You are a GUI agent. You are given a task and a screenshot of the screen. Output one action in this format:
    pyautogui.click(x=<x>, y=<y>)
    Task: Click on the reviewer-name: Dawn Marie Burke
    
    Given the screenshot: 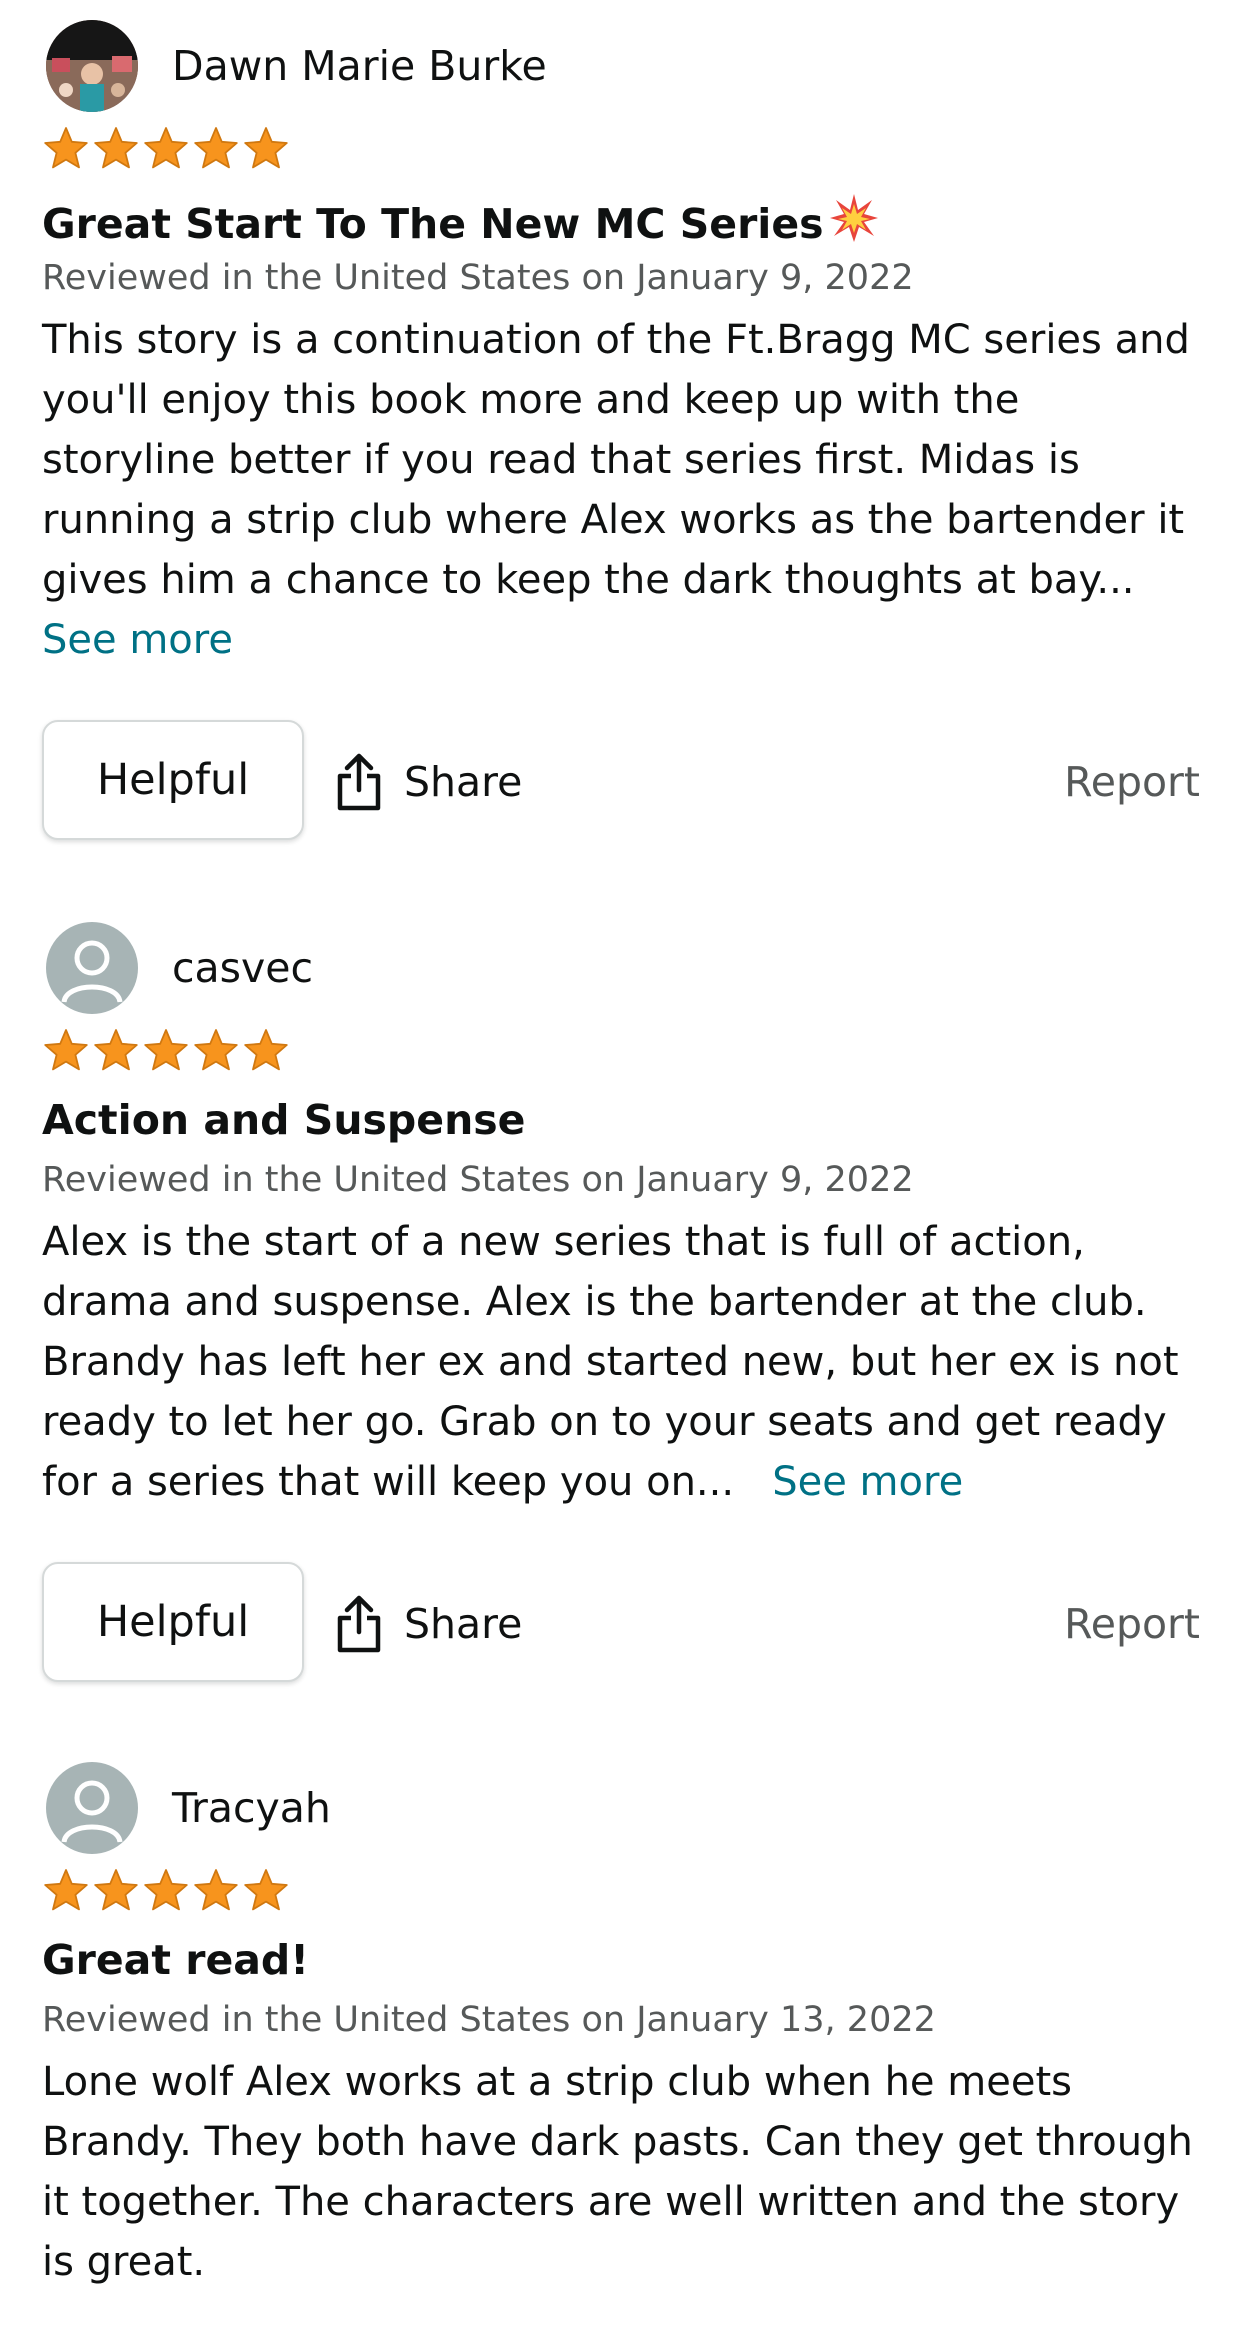 What is the action you would take?
    pyautogui.click(x=359, y=66)
    